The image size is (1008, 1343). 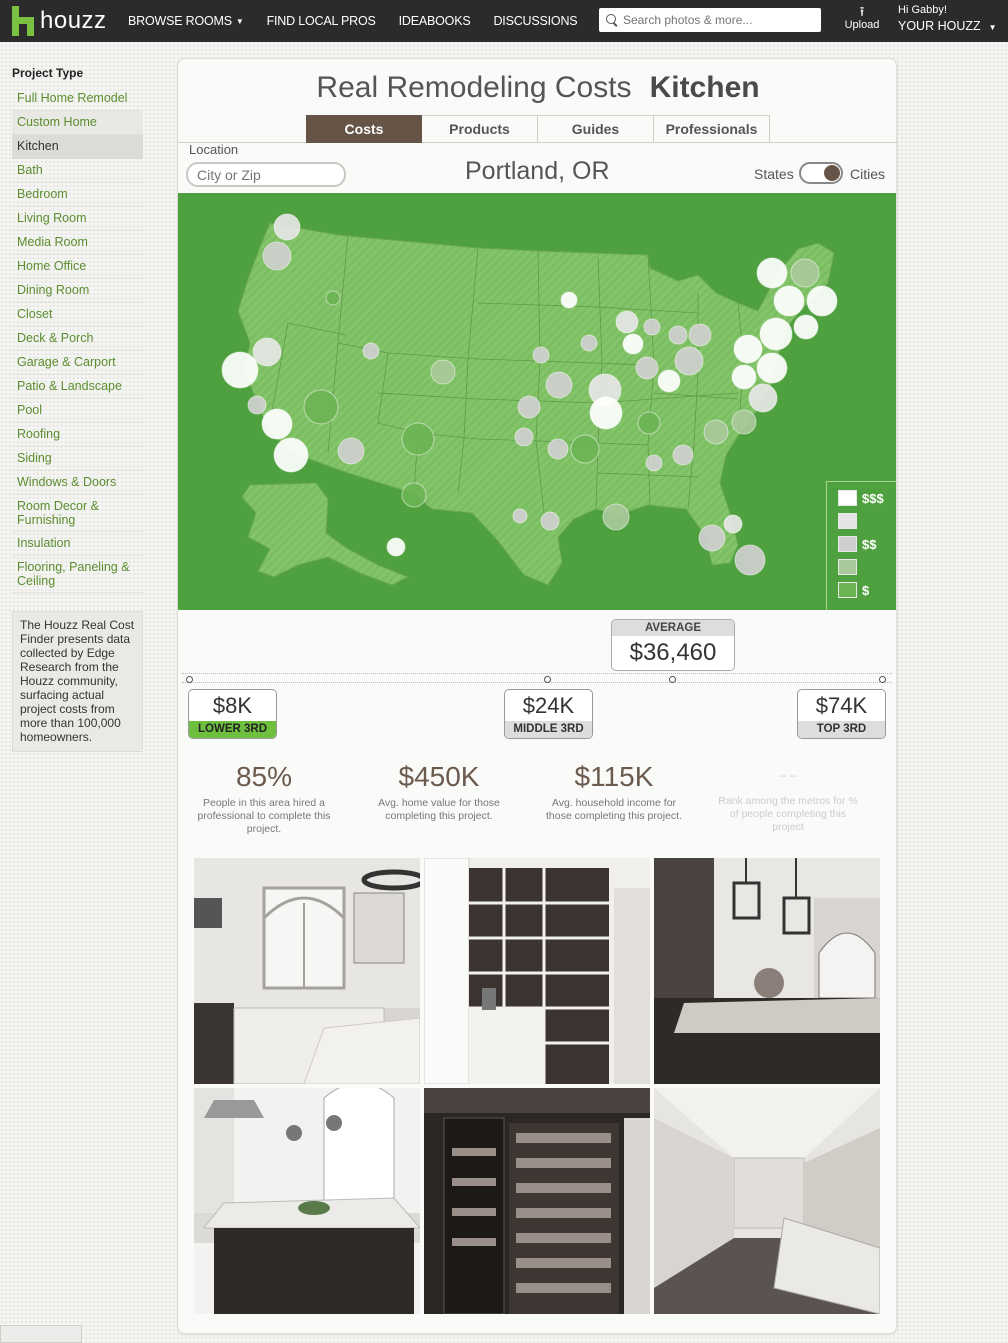 I want to click on sidebar-item-patio-landscape: Patio & Landscape, so click(x=77, y=387).